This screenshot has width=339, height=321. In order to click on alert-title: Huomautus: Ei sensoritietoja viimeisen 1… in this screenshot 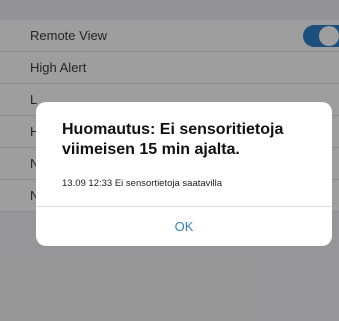, I will do `click(173, 139)`.